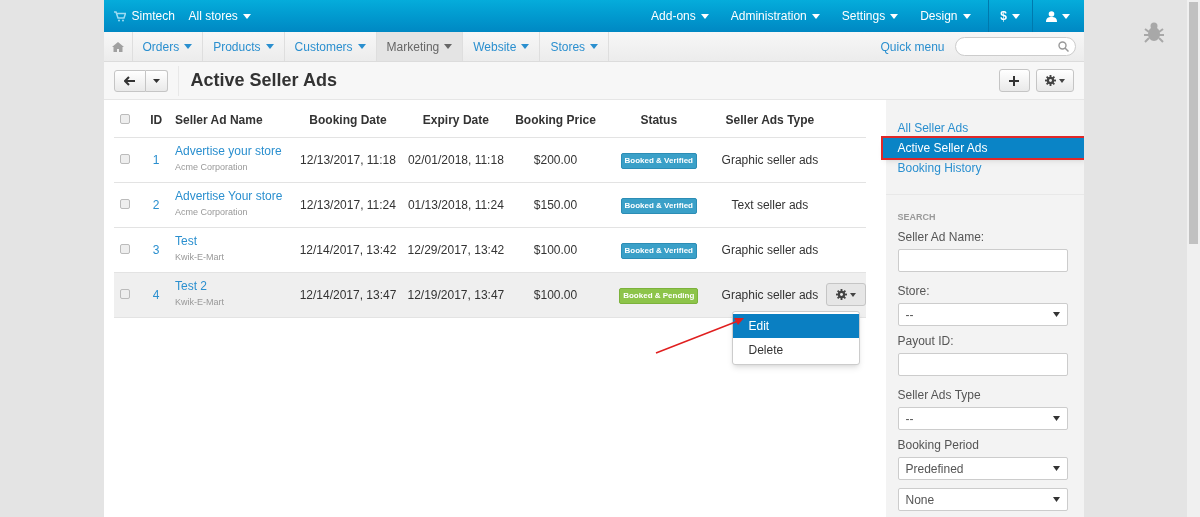  Describe the element at coordinates (1051, 16) in the screenshot. I see `user-icon` at that location.